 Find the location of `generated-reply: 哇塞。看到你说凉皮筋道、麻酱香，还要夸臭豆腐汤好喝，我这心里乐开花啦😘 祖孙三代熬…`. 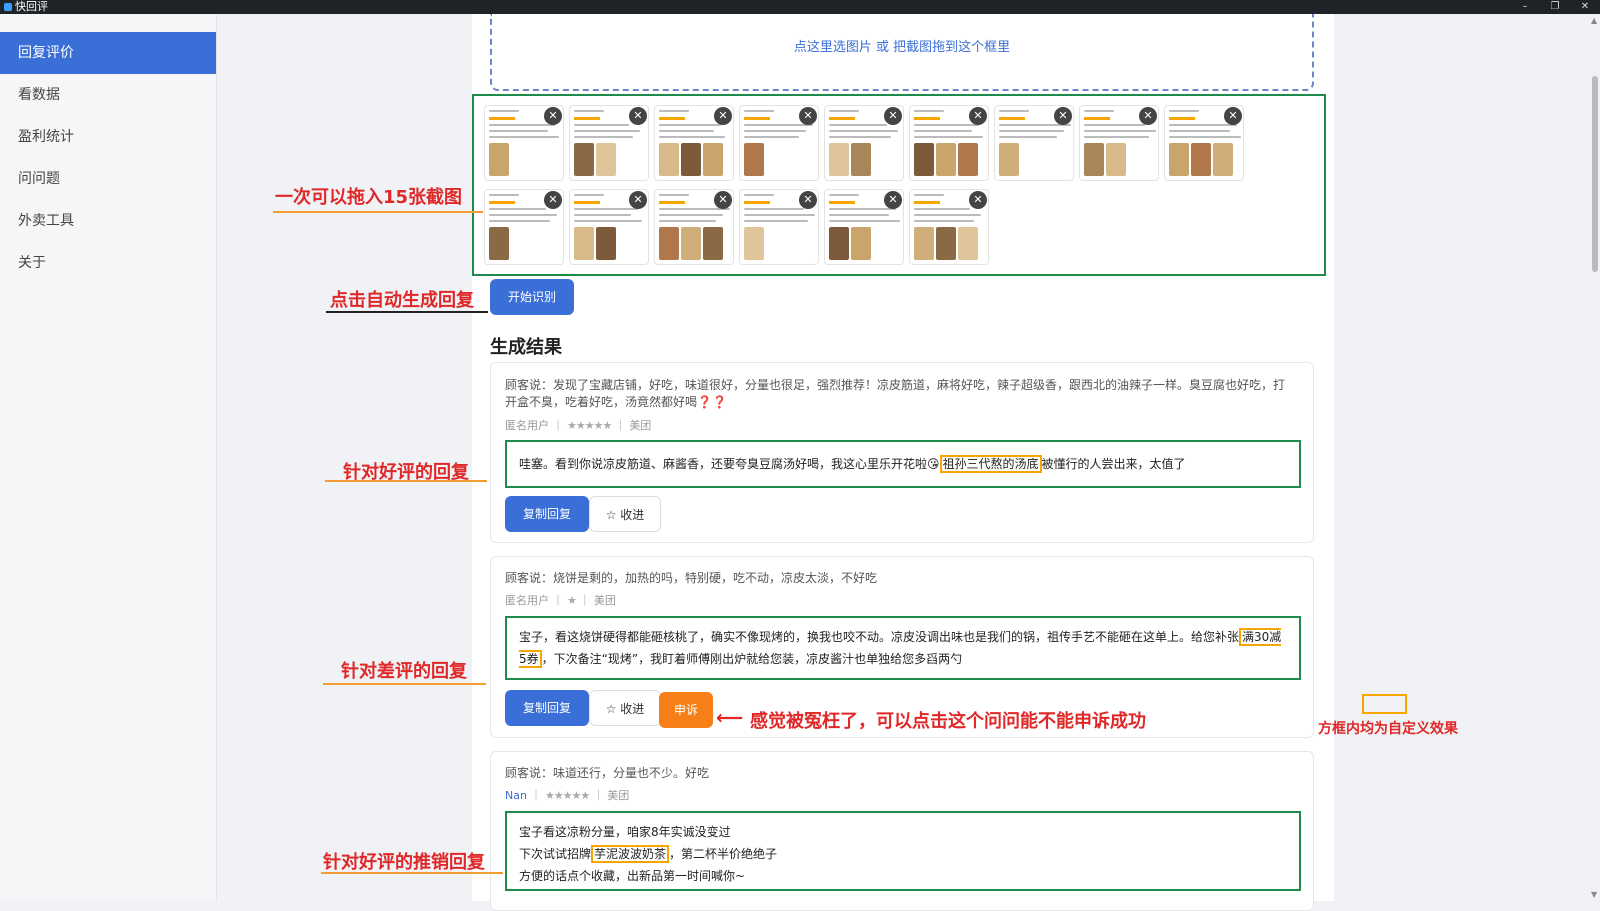

generated-reply: 哇塞。看到你说凉皮筋道、麻酱香，还要夸臭豆腐汤好喝，我这心里乐开花啦😘 祖孙三代熬… is located at coordinates (903, 464).